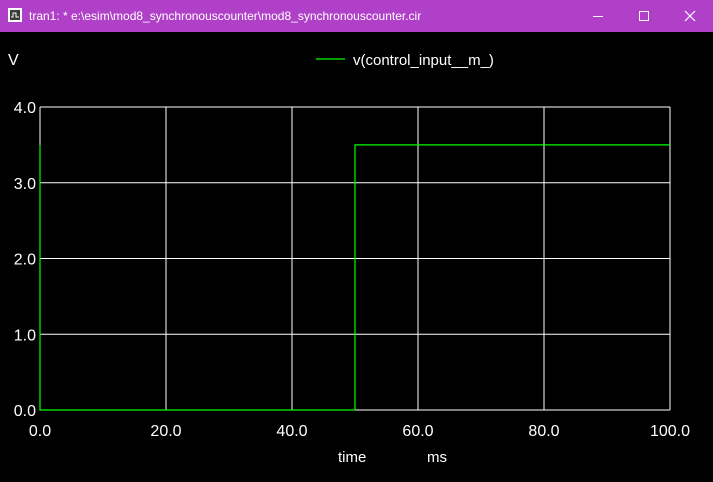 The image size is (713, 482). What do you see at coordinates (25, 411) in the screenshot?
I see `y-tick-label: 0.0` at bounding box center [25, 411].